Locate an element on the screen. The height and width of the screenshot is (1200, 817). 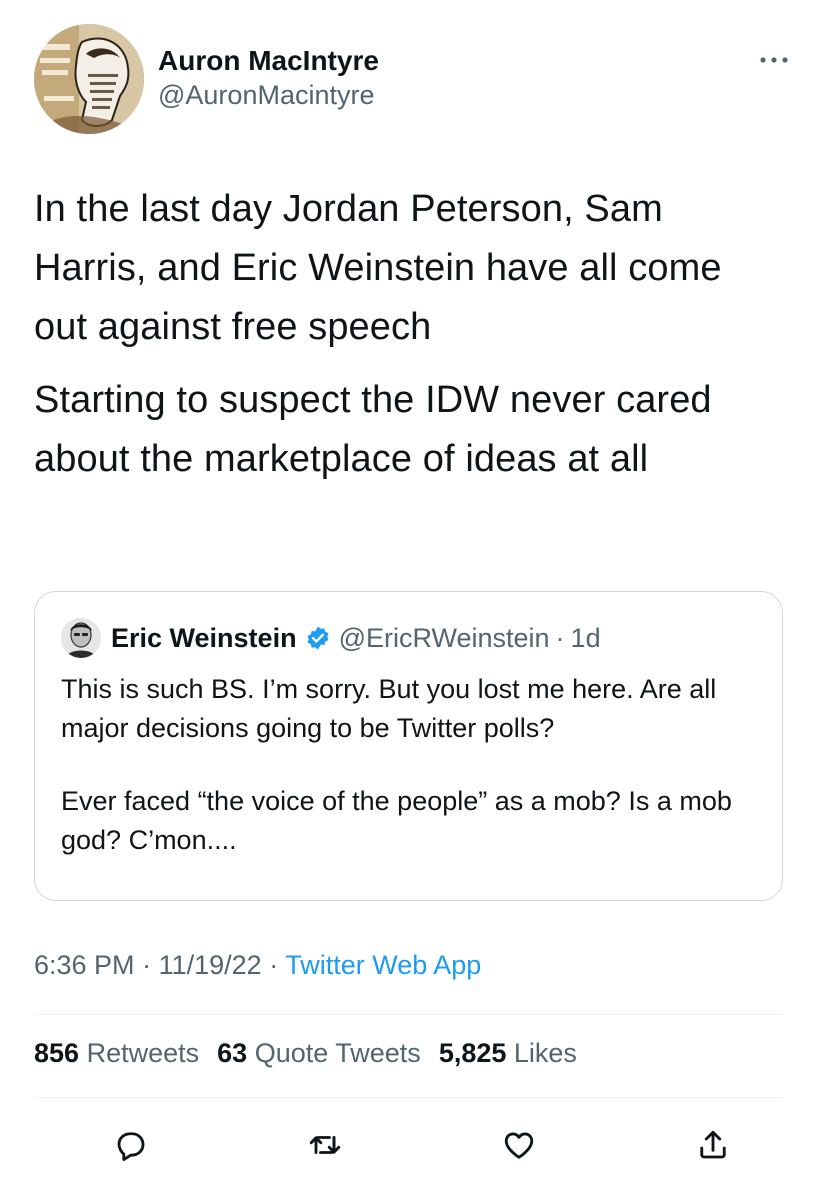
avatar-collage-image is located at coordinates (89, 79).